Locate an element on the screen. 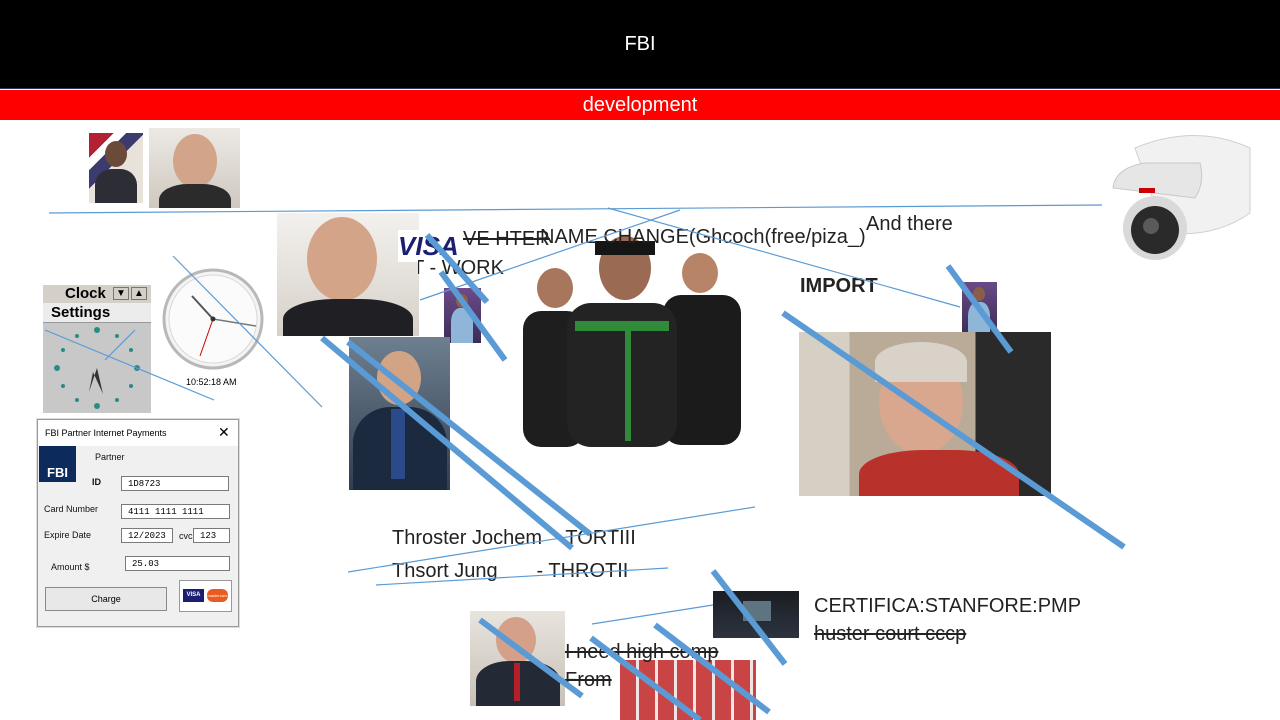 Image resolution: width=1280 pixels, height=720 pixels. throster-text: Throster Jochem -TORTIII is located at coordinates (514, 538).